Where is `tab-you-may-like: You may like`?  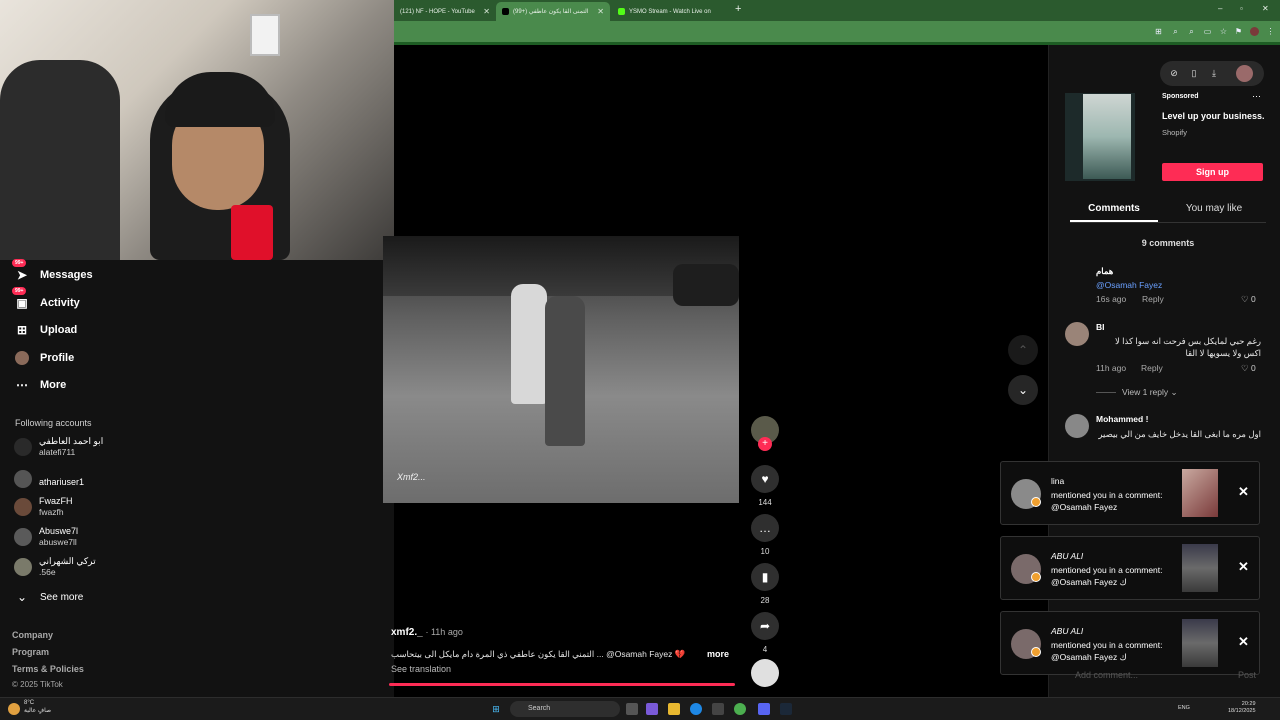 tab-you-may-like: You may like is located at coordinates (1214, 208).